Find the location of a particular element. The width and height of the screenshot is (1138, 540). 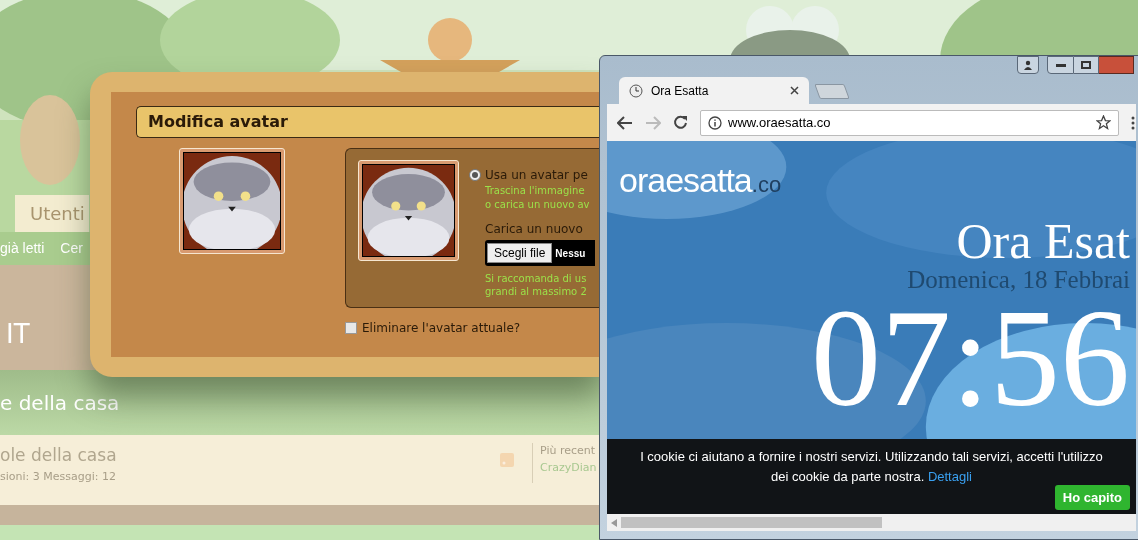

file-input: Scegli file Nessu is located at coordinates (540, 253).